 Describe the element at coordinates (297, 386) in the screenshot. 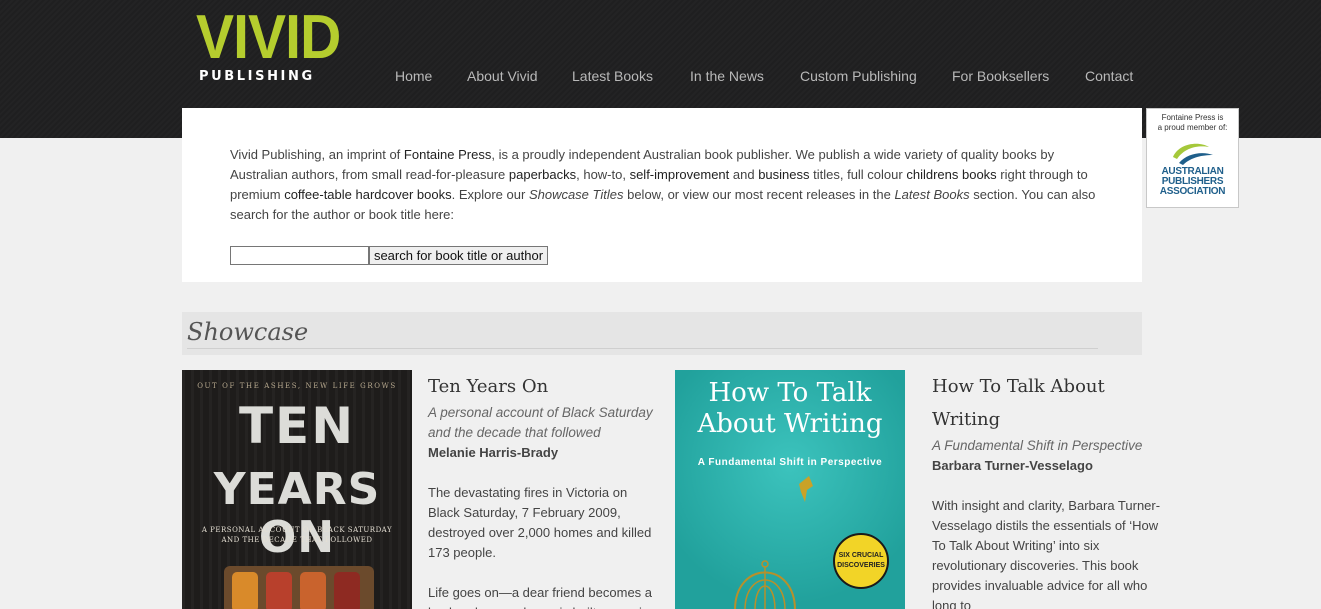

I see `cover-tagline: OUT OF THE ASHES, NEW LIFE GROWS` at that location.